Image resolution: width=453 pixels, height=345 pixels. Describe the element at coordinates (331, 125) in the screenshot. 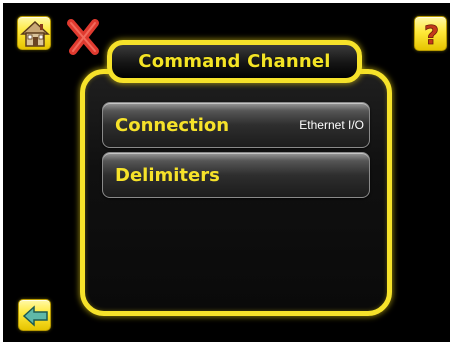

I see `menu-item-value: Ethernet I/O` at that location.